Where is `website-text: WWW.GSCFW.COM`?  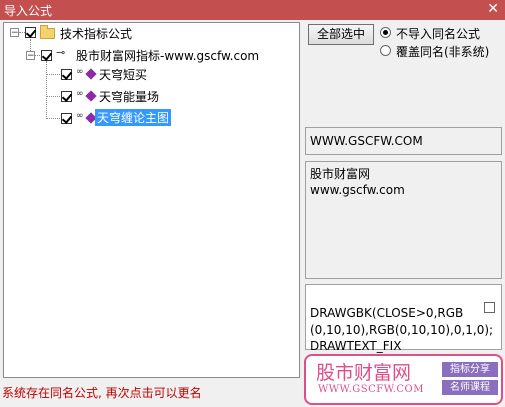
website-text: WWW.GSCFW.COM is located at coordinates (366, 141).